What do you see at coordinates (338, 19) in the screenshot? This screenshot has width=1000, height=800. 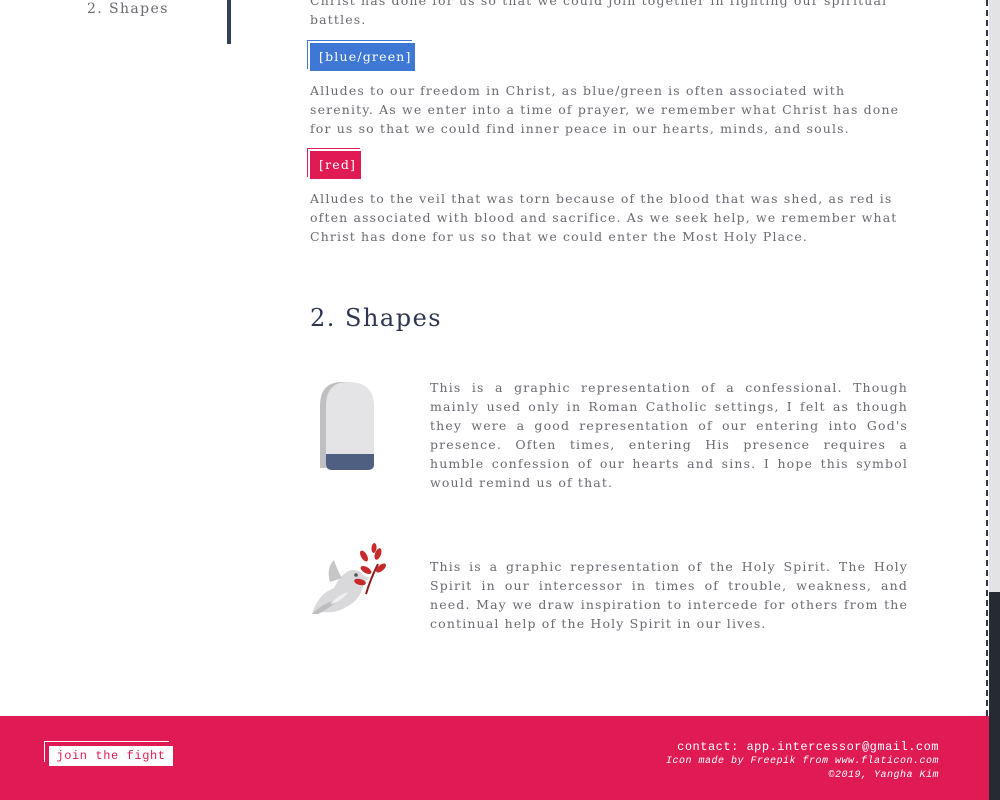 I see `colors-intro-line-2: battles.` at bounding box center [338, 19].